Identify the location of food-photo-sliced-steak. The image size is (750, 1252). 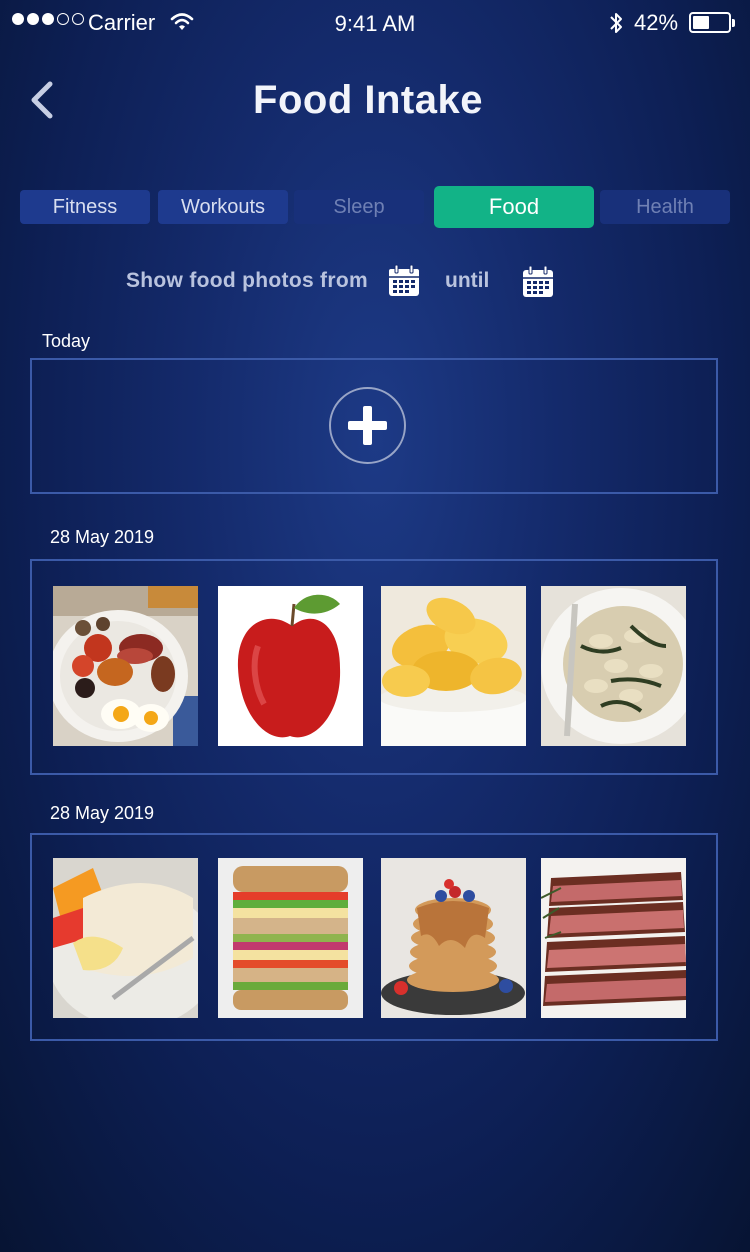
(613, 938).